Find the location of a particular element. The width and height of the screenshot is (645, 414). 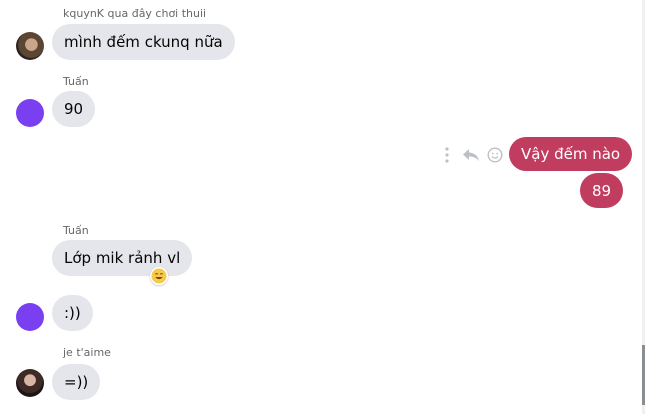

grinning-face-icon is located at coordinates (159, 276).